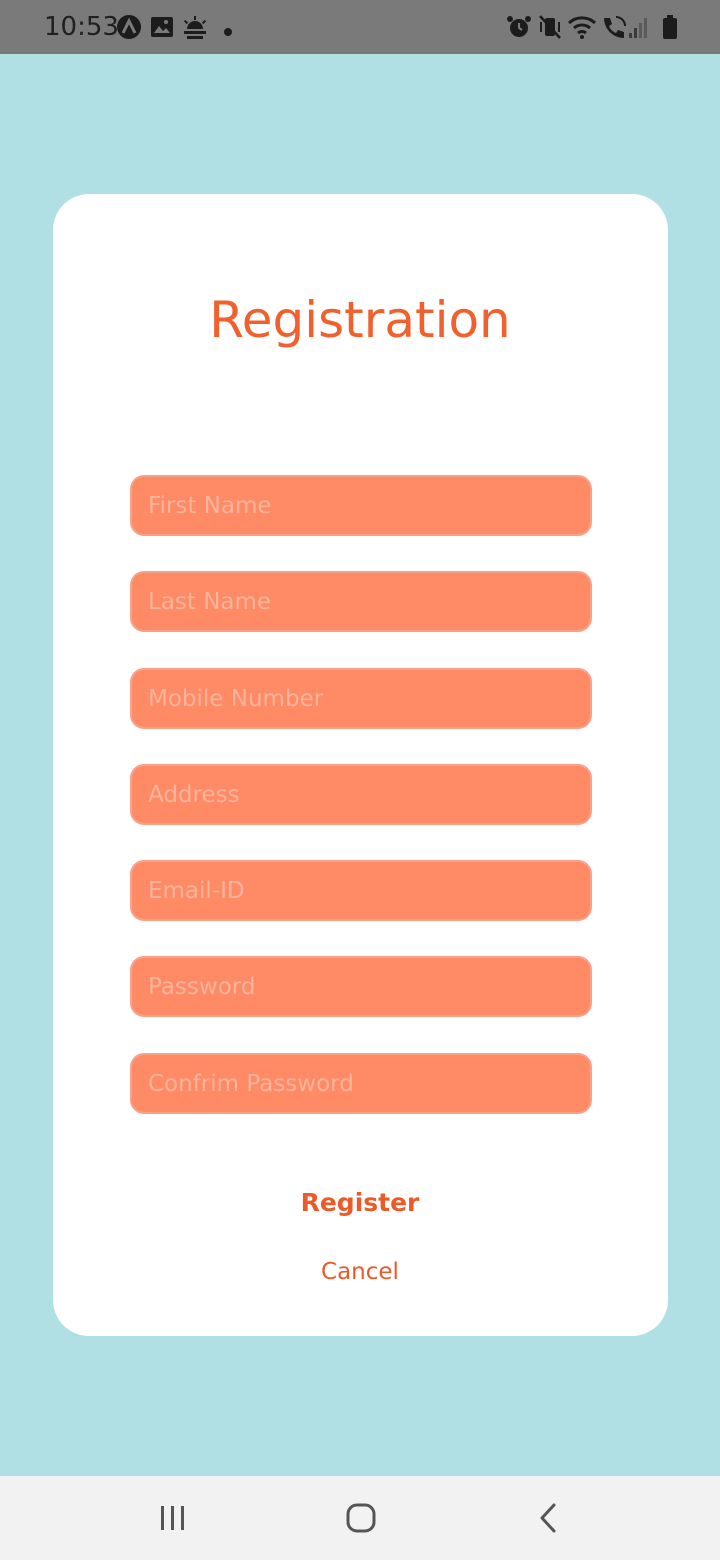 This screenshot has height=1560, width=720. What do you see at coordinates (360, 320) in the screenshot?
I see `page-title: Registration` at bounding box center [360, 320].